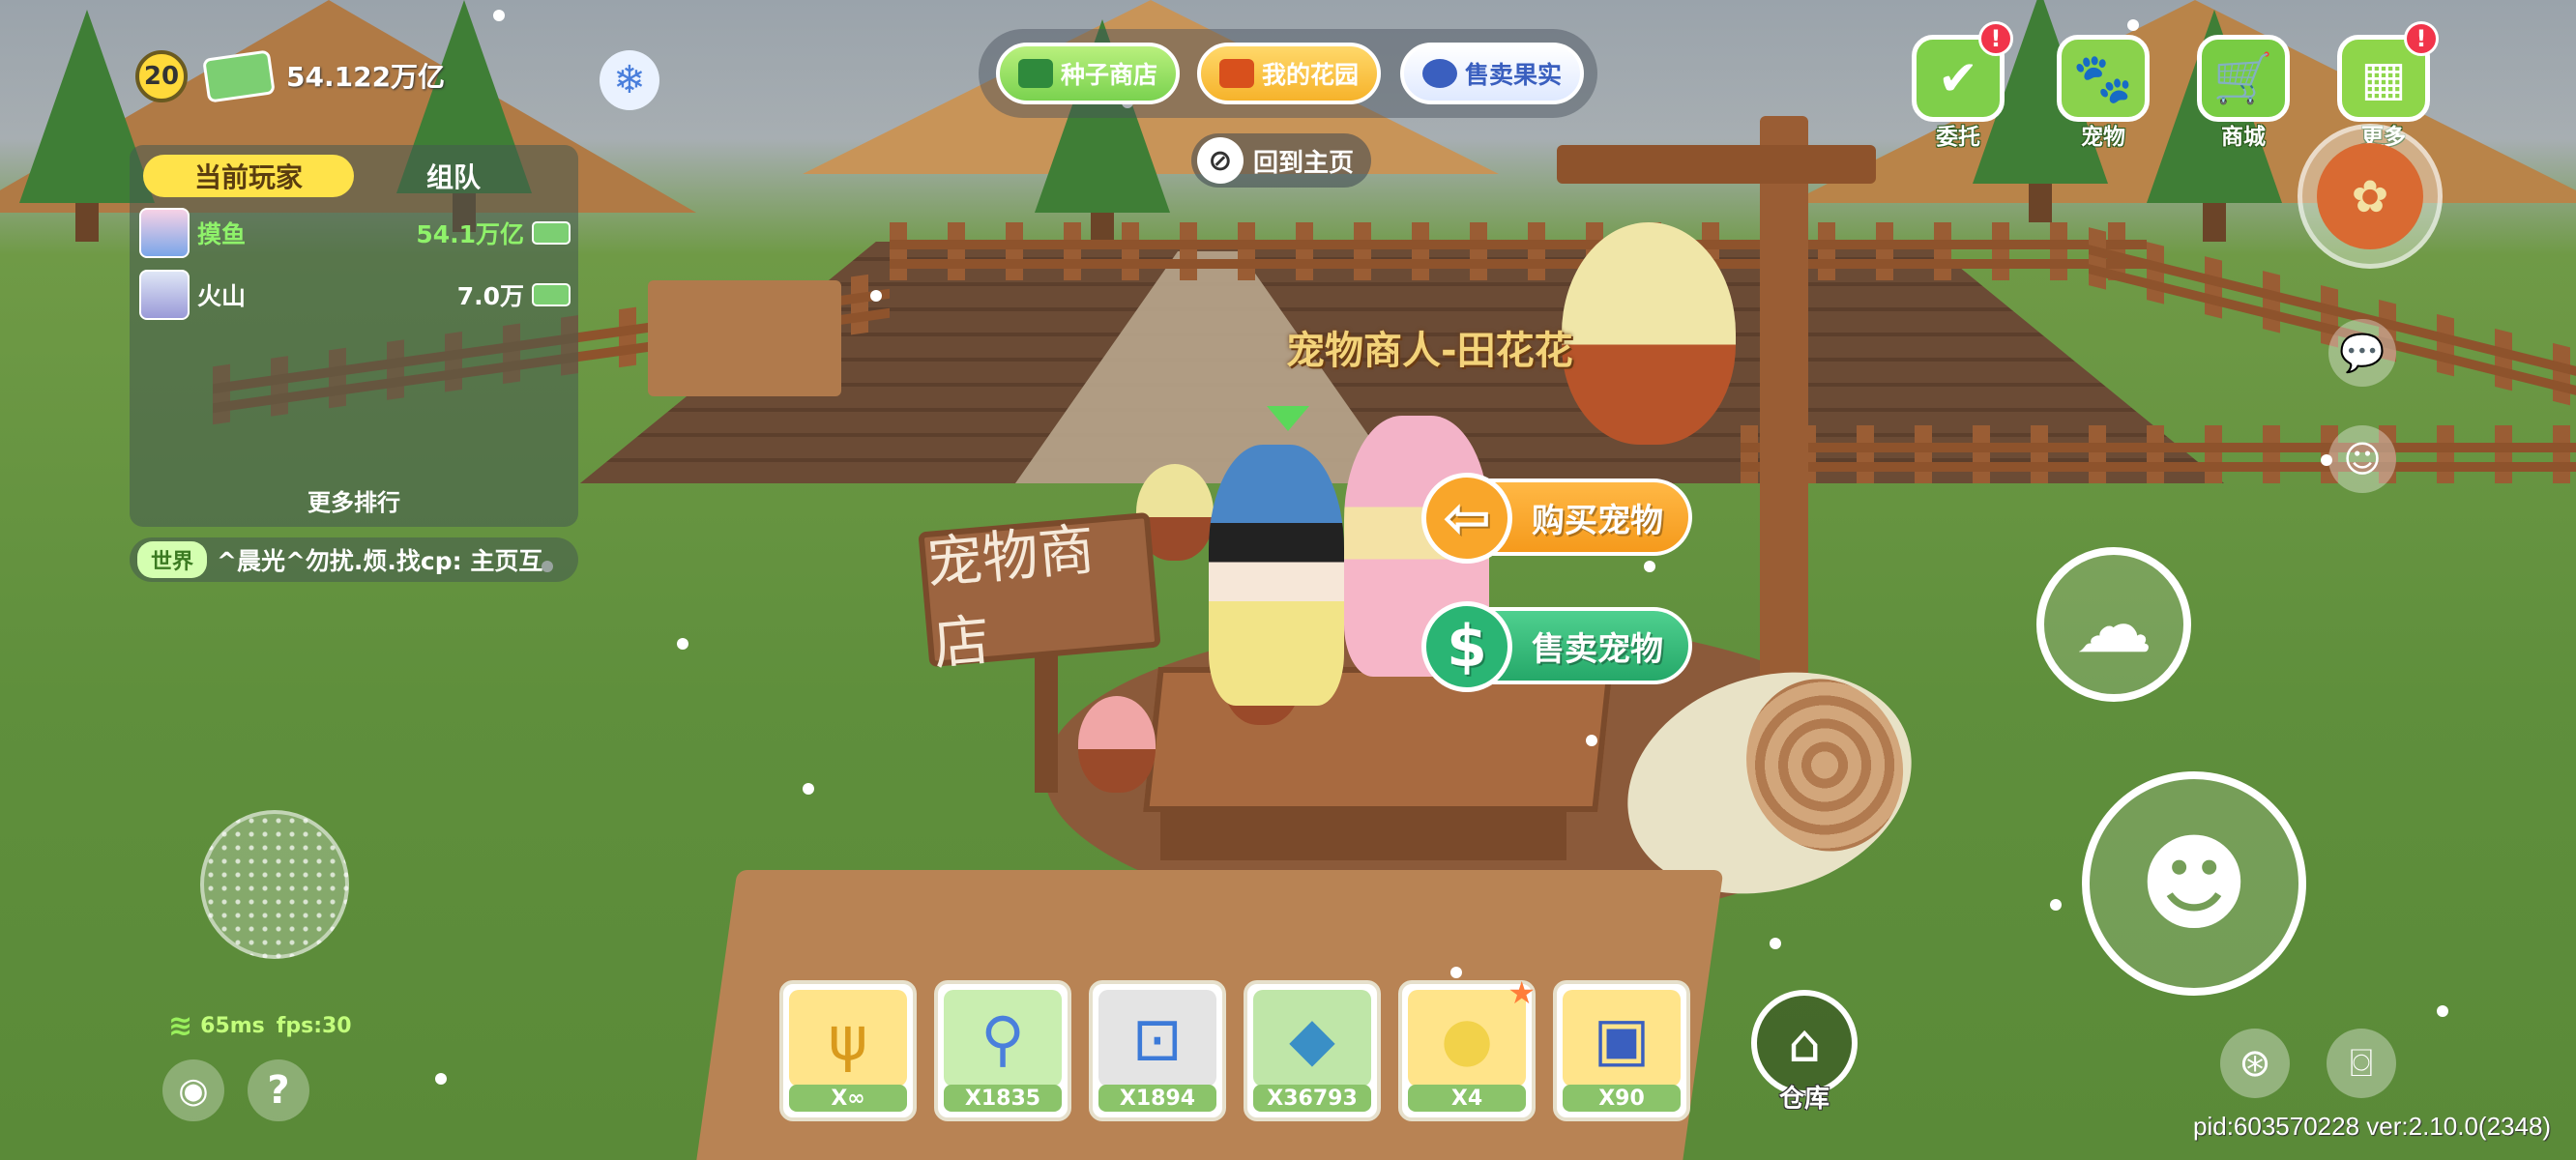  Describe the element at coordinates (2113, 624) in the screenshot. I see `fly-action-button: ☁` at that location.